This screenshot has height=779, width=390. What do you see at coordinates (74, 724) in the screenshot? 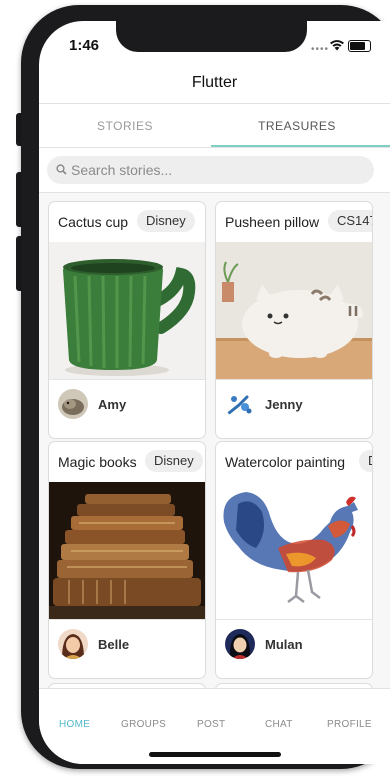
I see `nav-home: HOME` at bounding box center [74, 724].